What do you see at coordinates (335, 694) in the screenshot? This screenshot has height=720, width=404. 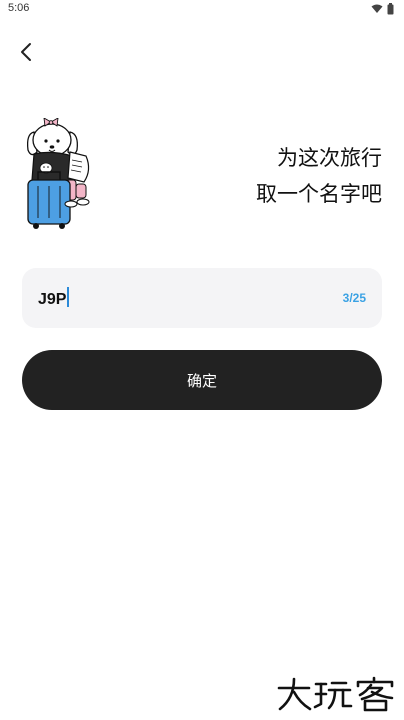 I see `watermark-logo` at bounding box center [335, 694].